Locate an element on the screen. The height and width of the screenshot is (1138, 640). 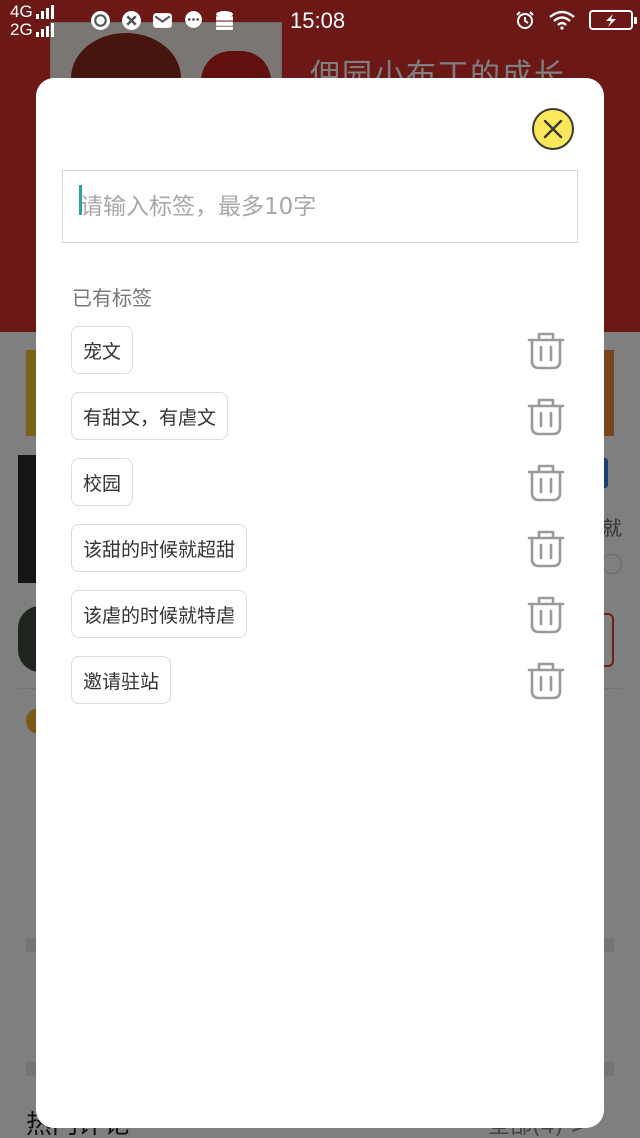
close-button is located at coordinates (553, 129).